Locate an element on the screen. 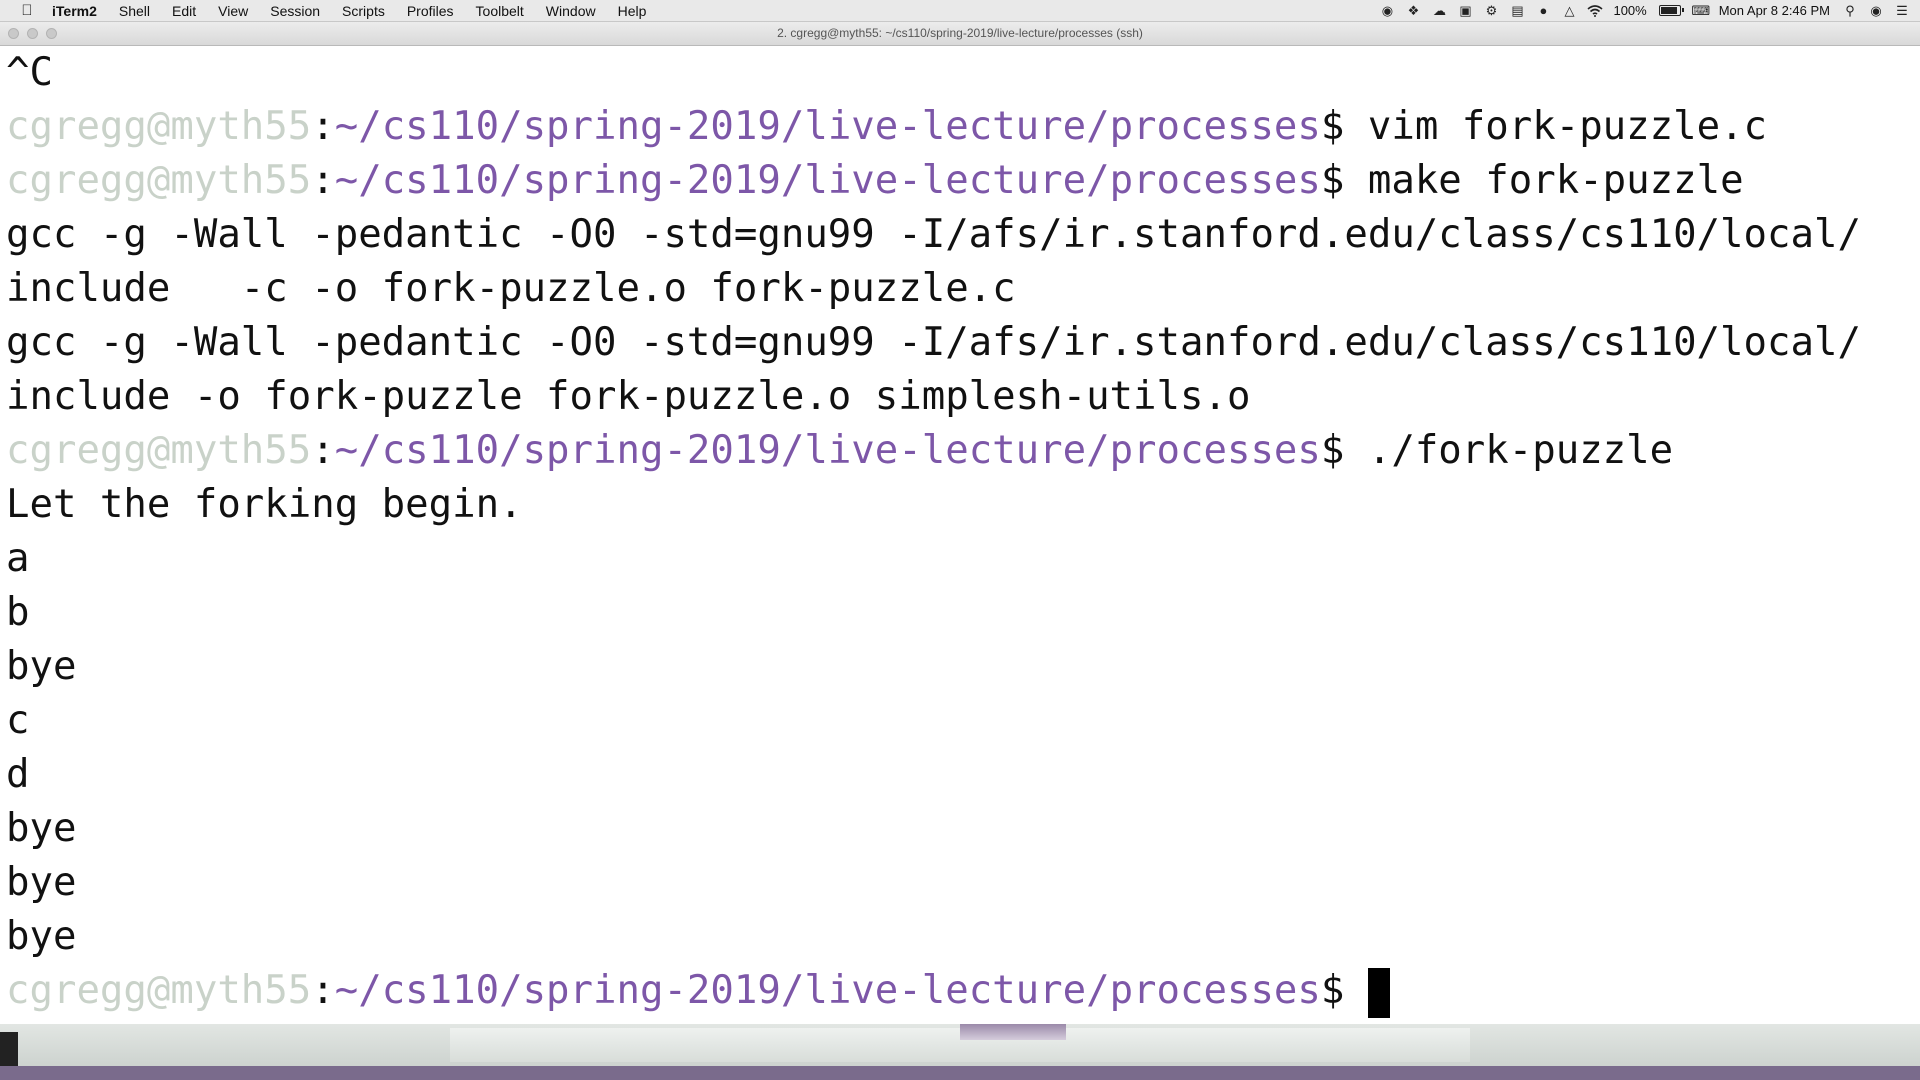  menu-help: Help is located at coordinates (632, 11).